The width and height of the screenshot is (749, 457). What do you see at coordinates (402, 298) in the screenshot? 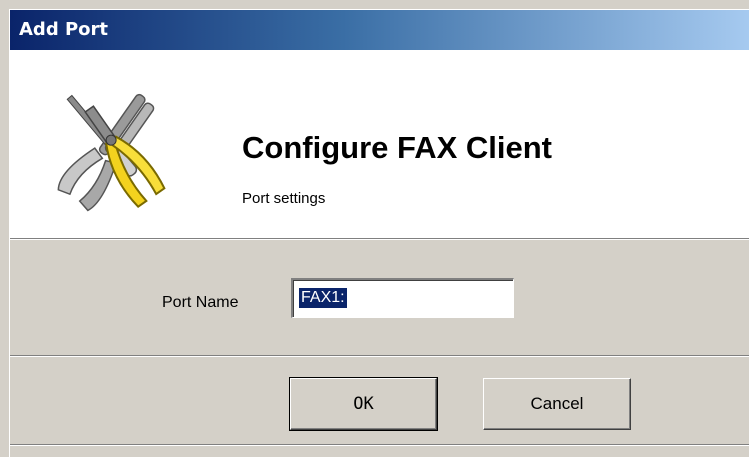
I see `port-name-input: FAX1:` at bounding box center [402, 298].